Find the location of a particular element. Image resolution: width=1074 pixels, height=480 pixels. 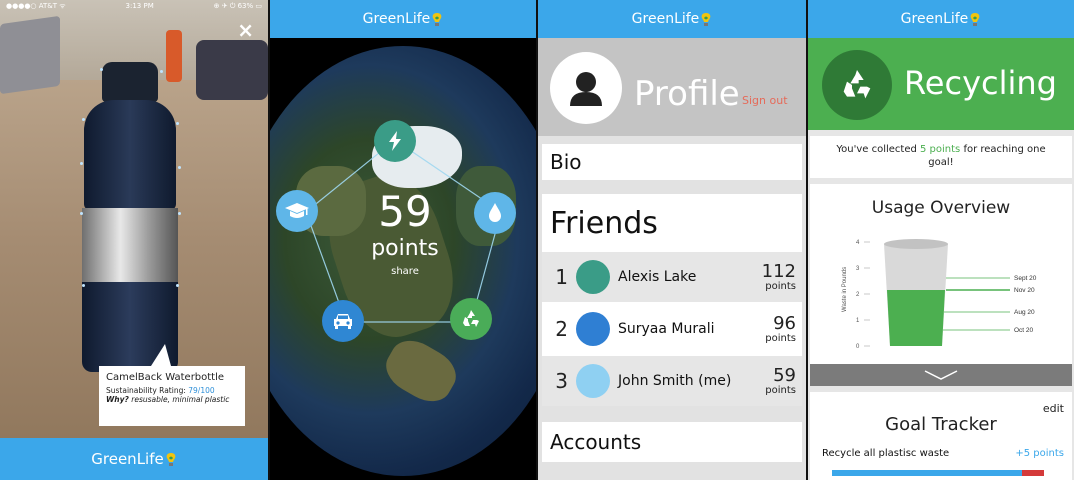

friend-rank: 1 is located at coordinates (561, 277).